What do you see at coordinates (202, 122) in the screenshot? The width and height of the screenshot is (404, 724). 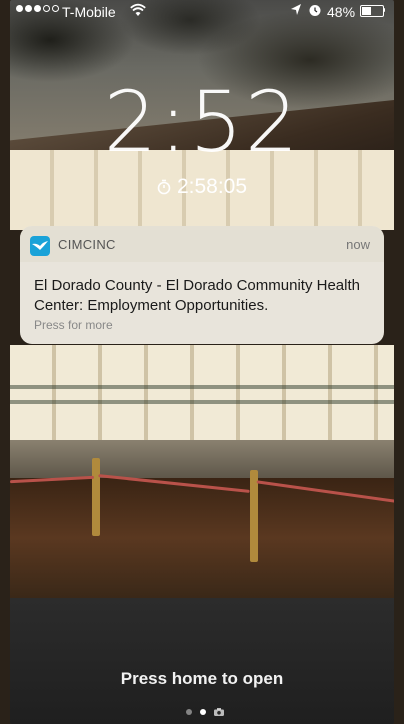 I see `lock-screen-clock: 2:52` at bounding box center [202, 122].